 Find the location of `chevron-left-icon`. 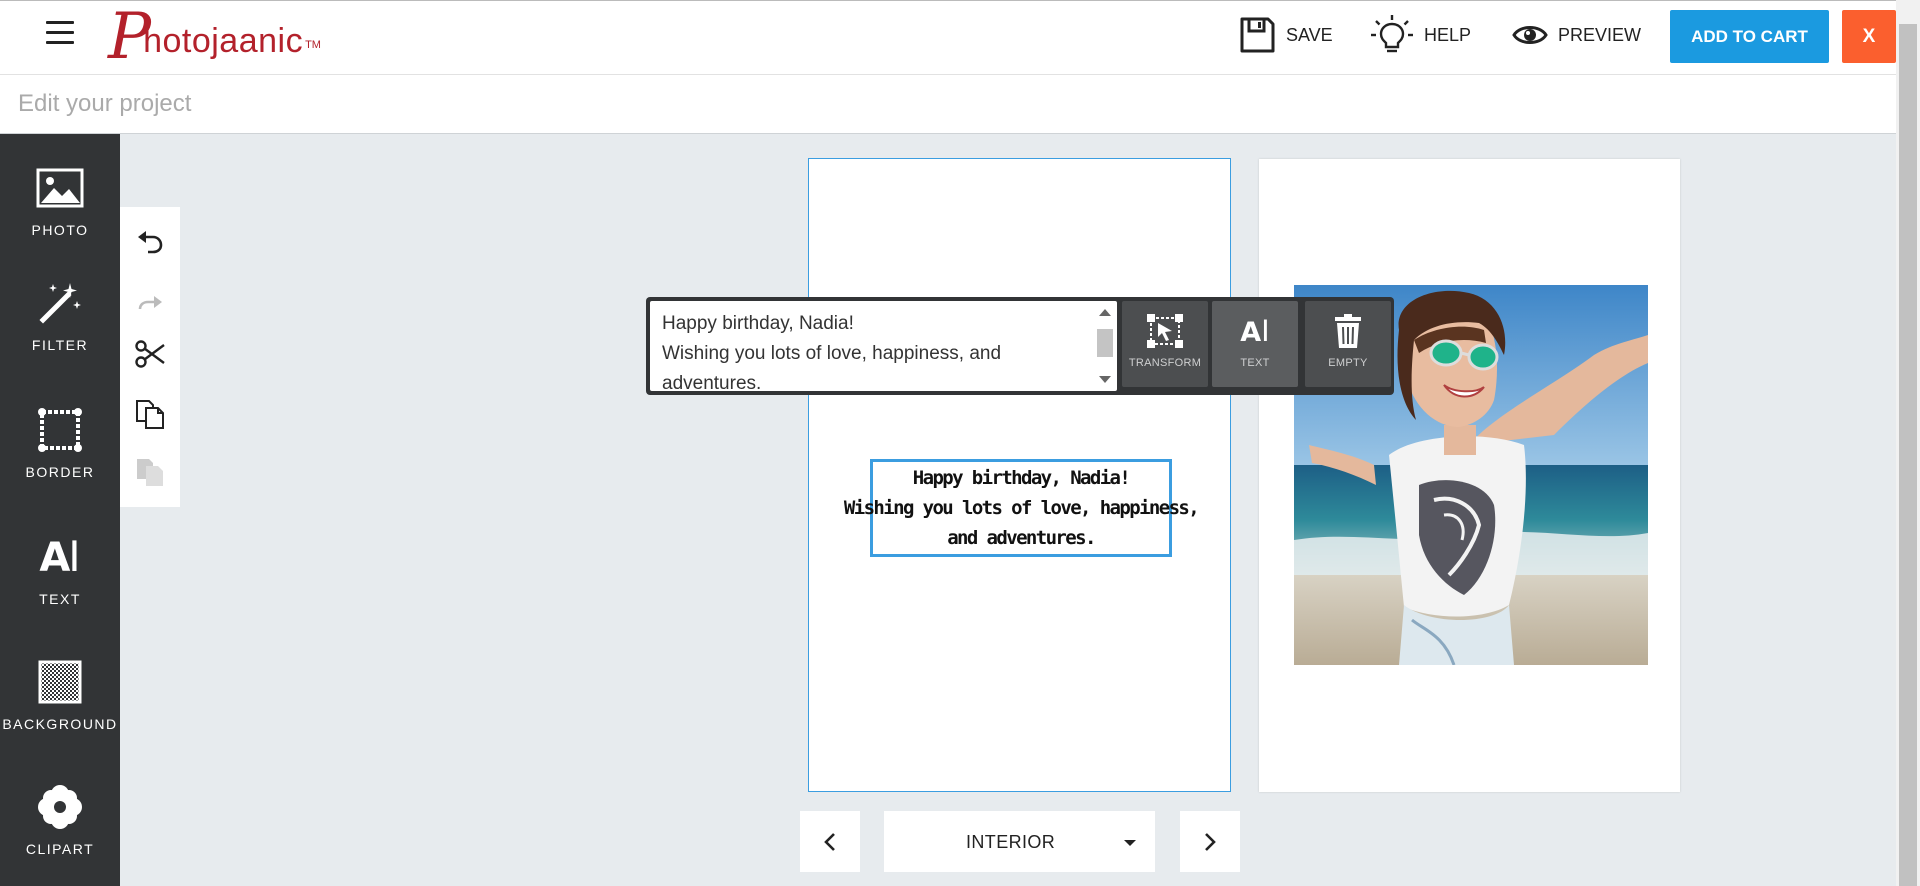

chevron-left-icon is located at coordinates (829, 841).